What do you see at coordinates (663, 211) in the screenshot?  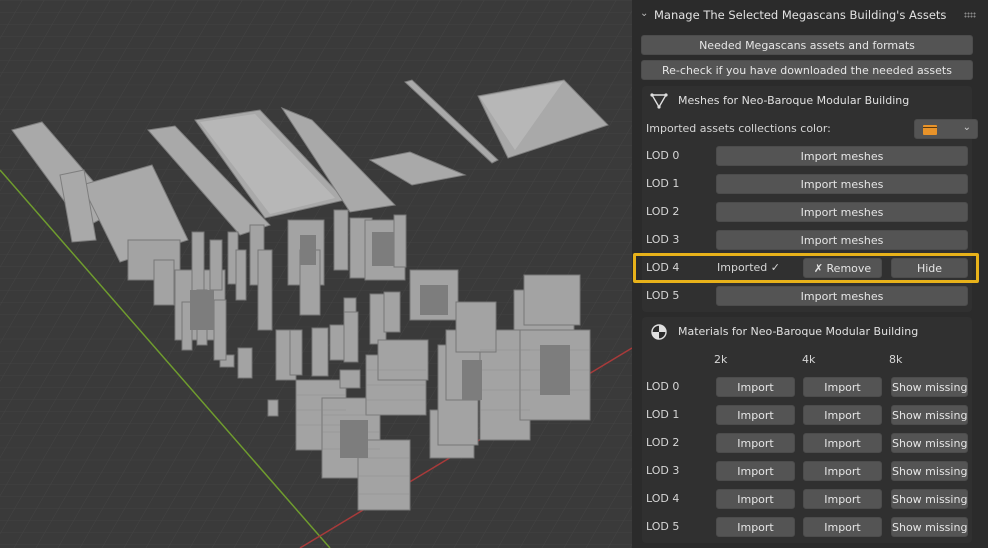 I see `mesh-lod-label: LOD 2` at bounding box center [663, 211].